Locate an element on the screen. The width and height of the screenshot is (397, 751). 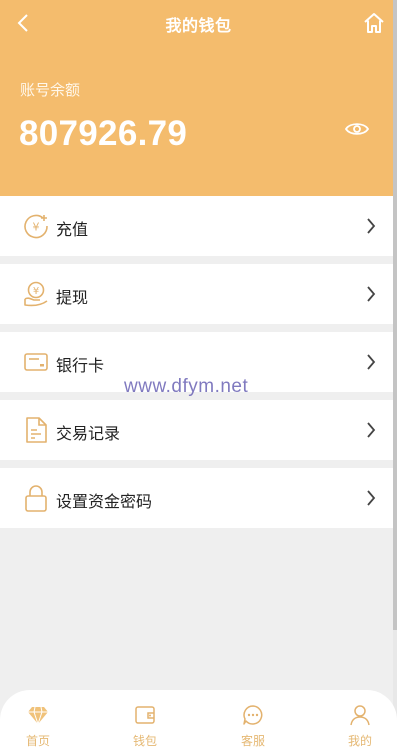
watermark: www.dfym.net is located at coordinates (186, 386).